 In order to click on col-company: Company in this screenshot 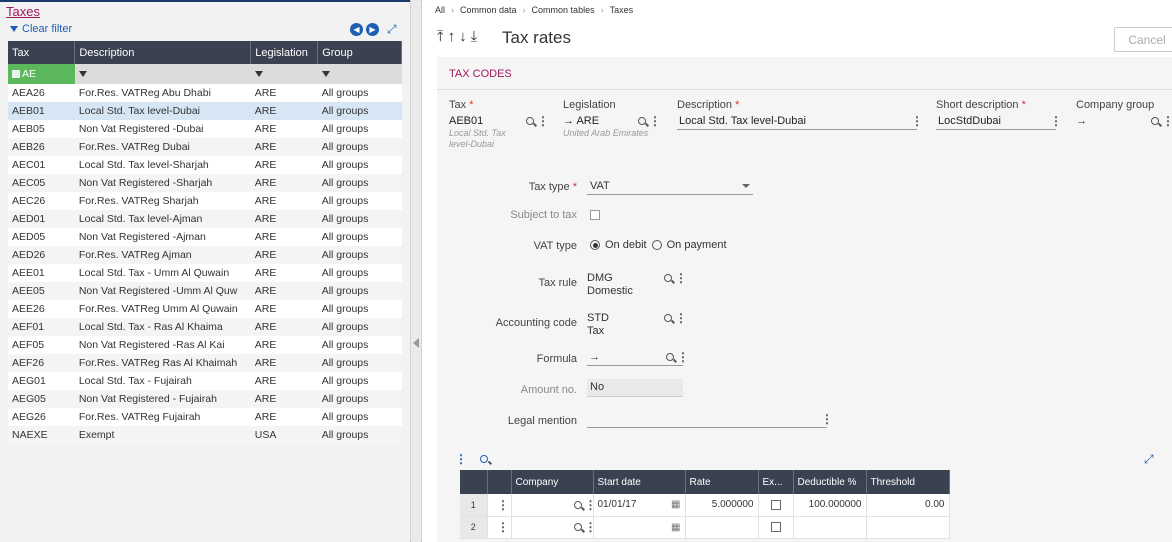, I will do `click(552, 482)`.